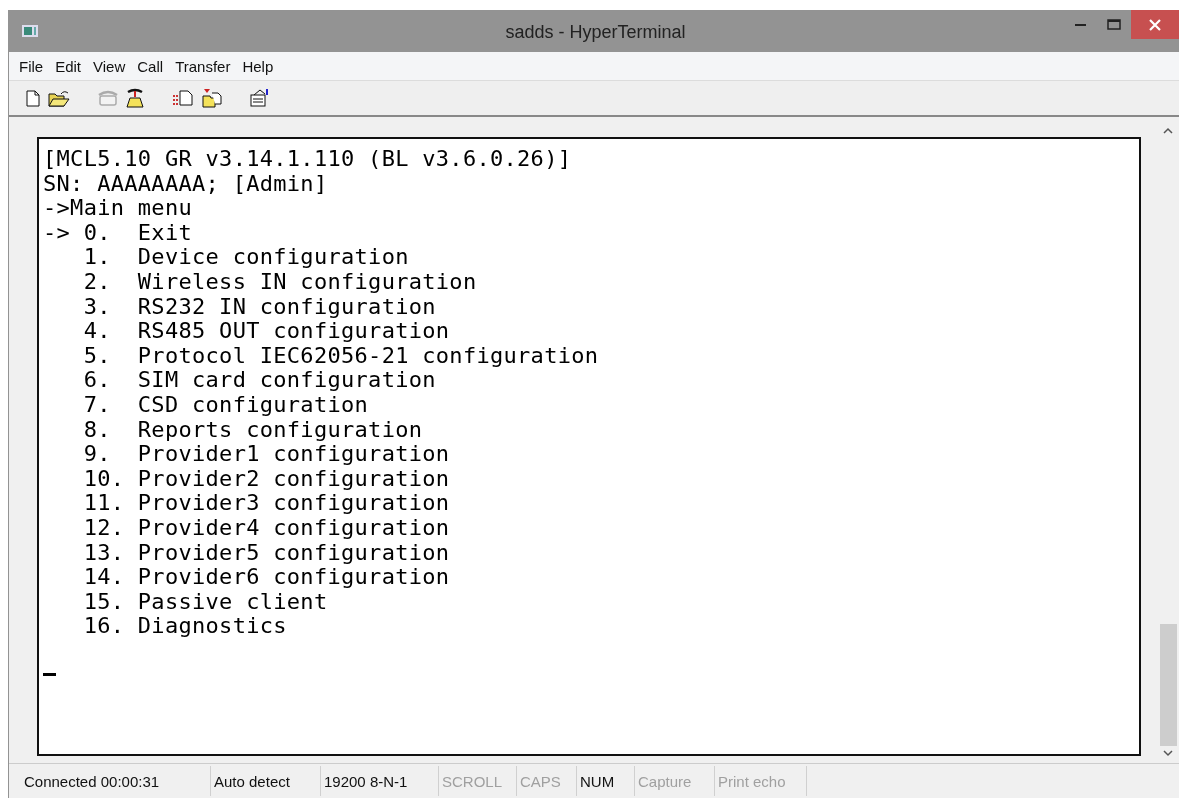 Image resolution: width=1179 pixels, height=798 pixels. I want to click on new-document-icon, so click(33, 98).